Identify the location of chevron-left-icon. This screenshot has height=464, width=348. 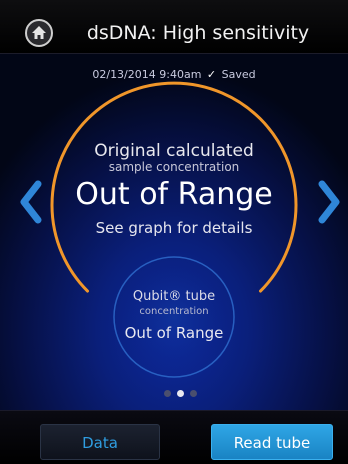
(31, 202).